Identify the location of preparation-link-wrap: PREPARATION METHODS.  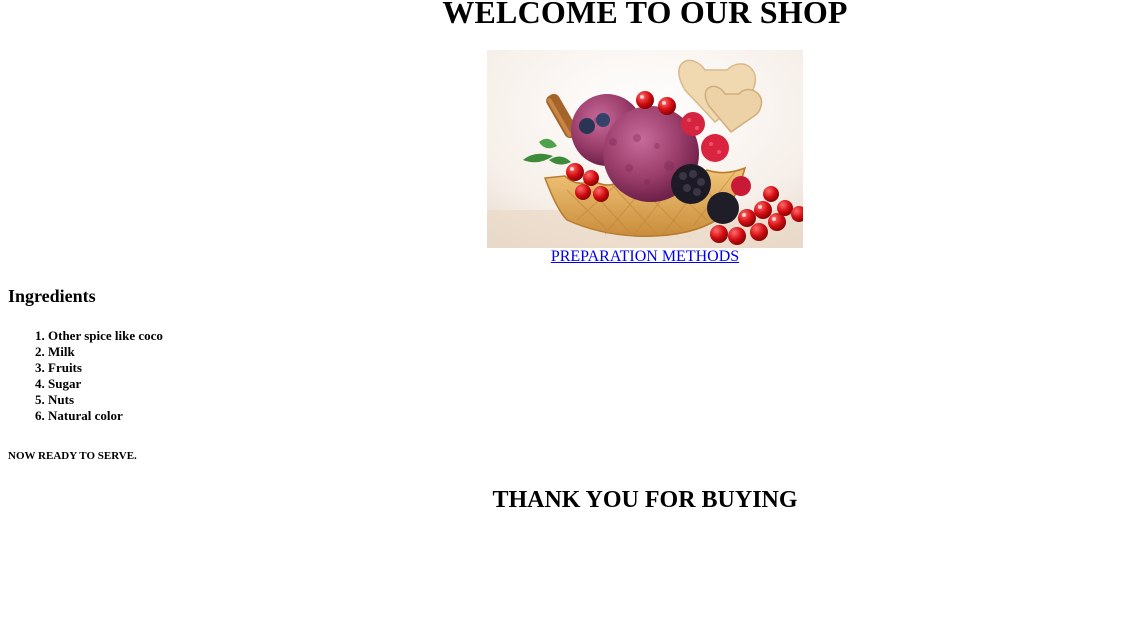
(570, 257).